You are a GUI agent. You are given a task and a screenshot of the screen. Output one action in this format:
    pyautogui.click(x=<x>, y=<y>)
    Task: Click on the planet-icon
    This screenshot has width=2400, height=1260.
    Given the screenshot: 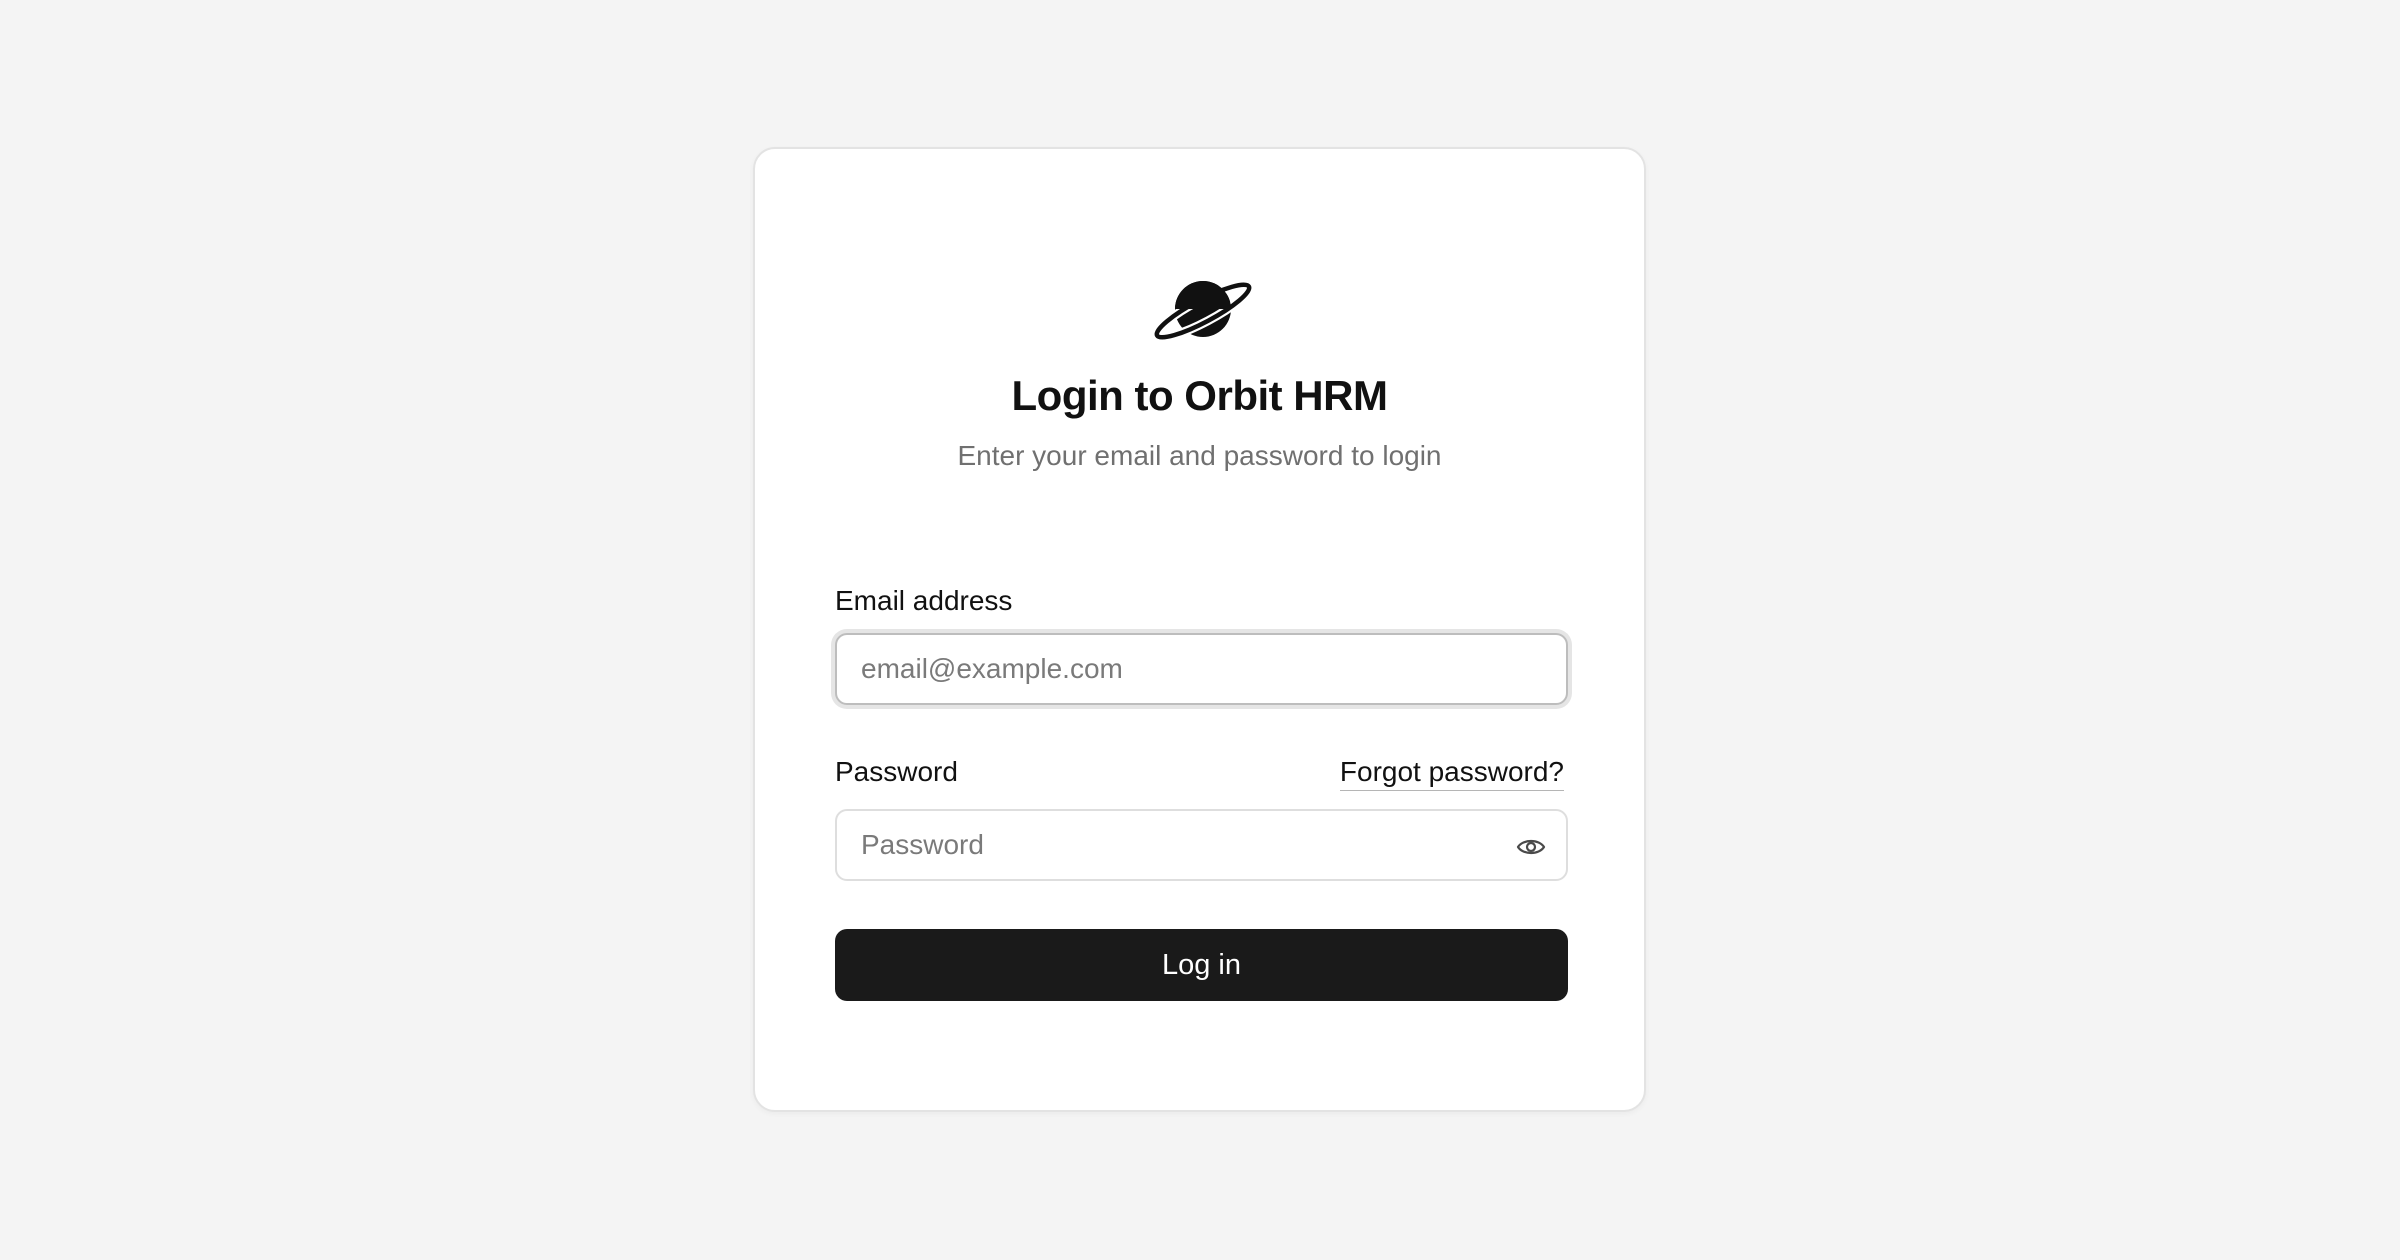 What is the action you would take?
    pyautogui.click(x=1203, y=311)
    